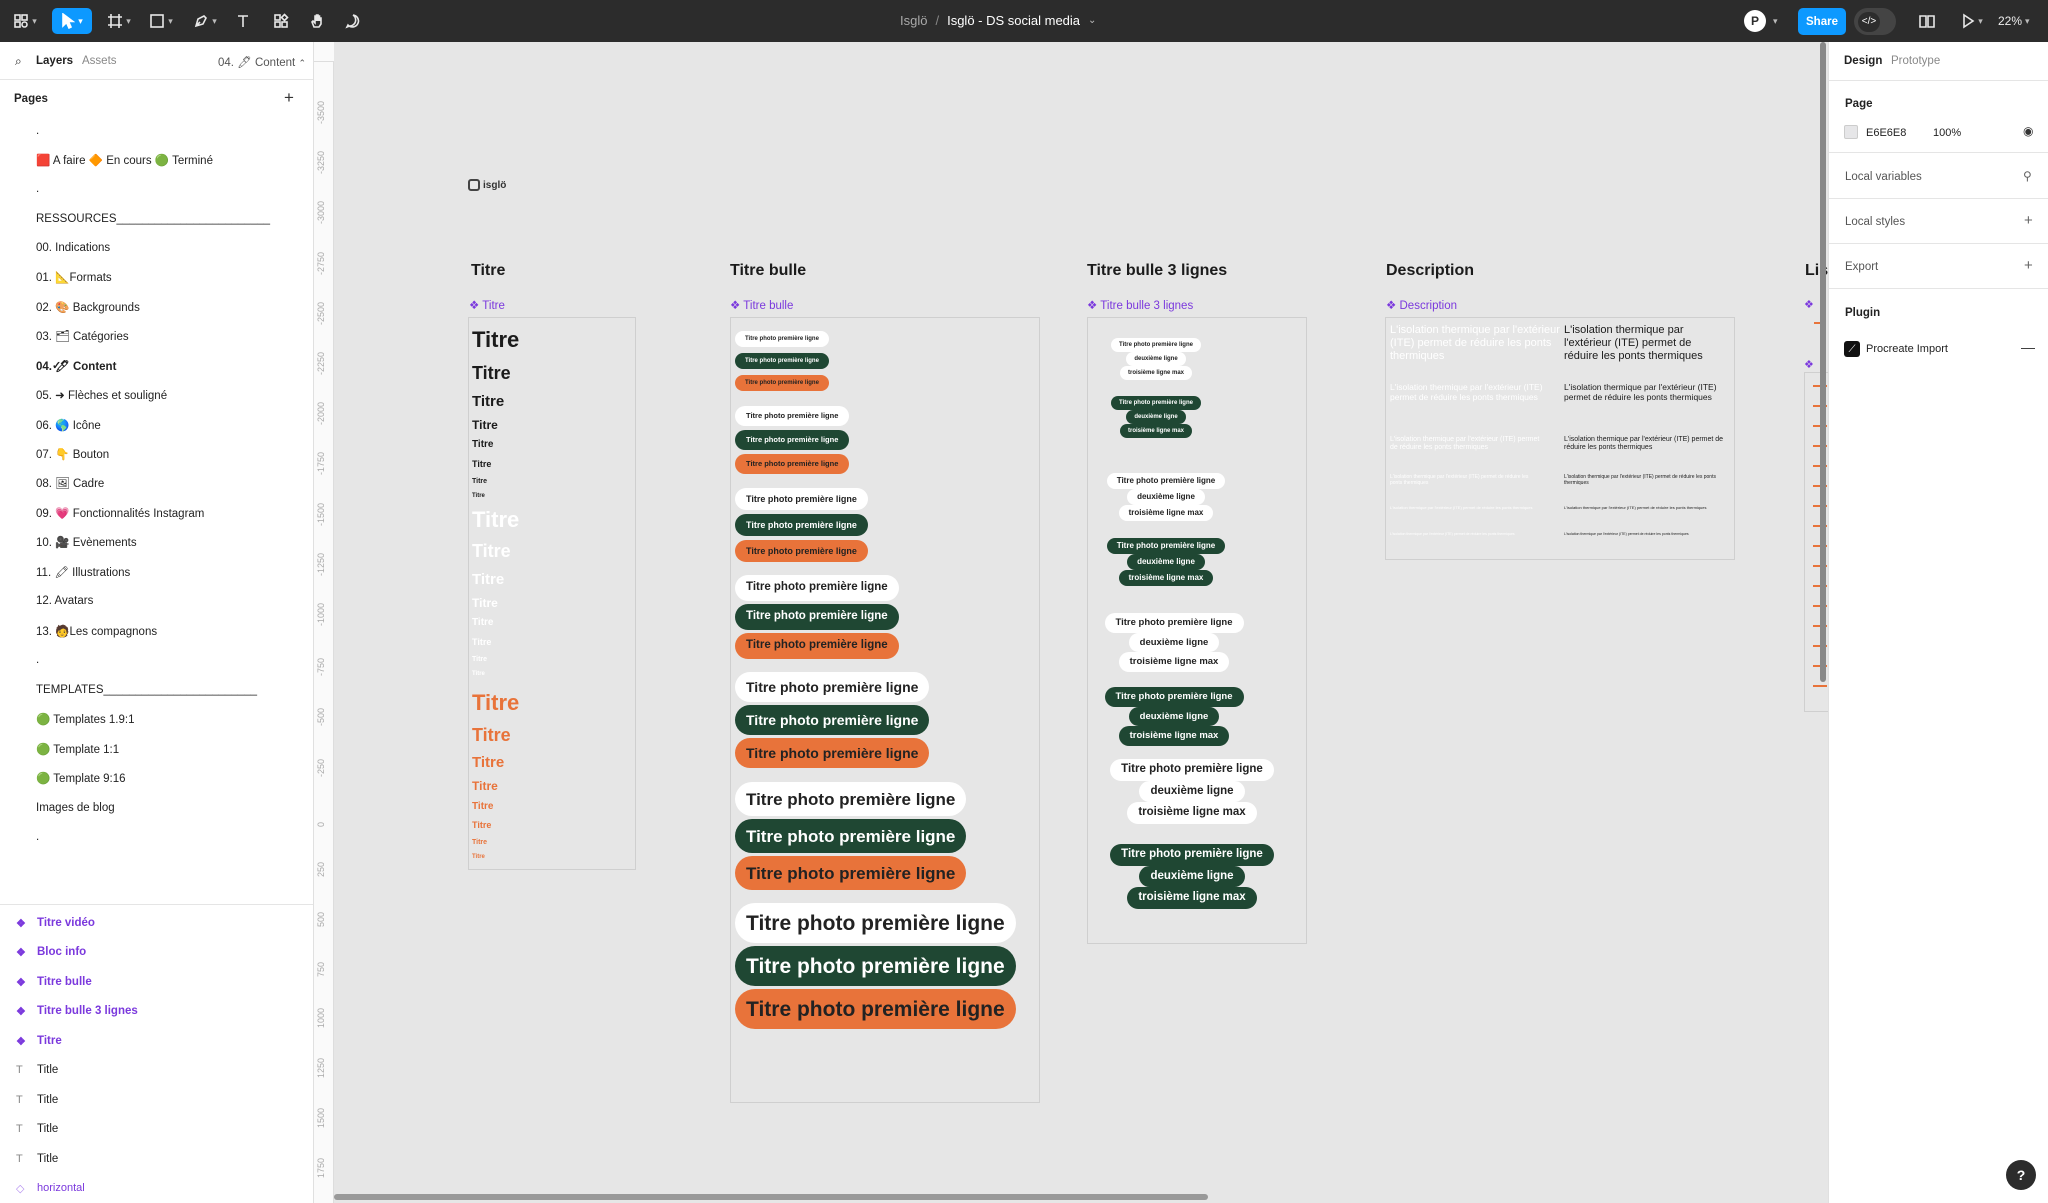 This screenshot has width=2048, height=1203. I want to click on page-item-legend: 🟥 A faire 🔶 En cours 🟢 Terminé, so click(156, 160).